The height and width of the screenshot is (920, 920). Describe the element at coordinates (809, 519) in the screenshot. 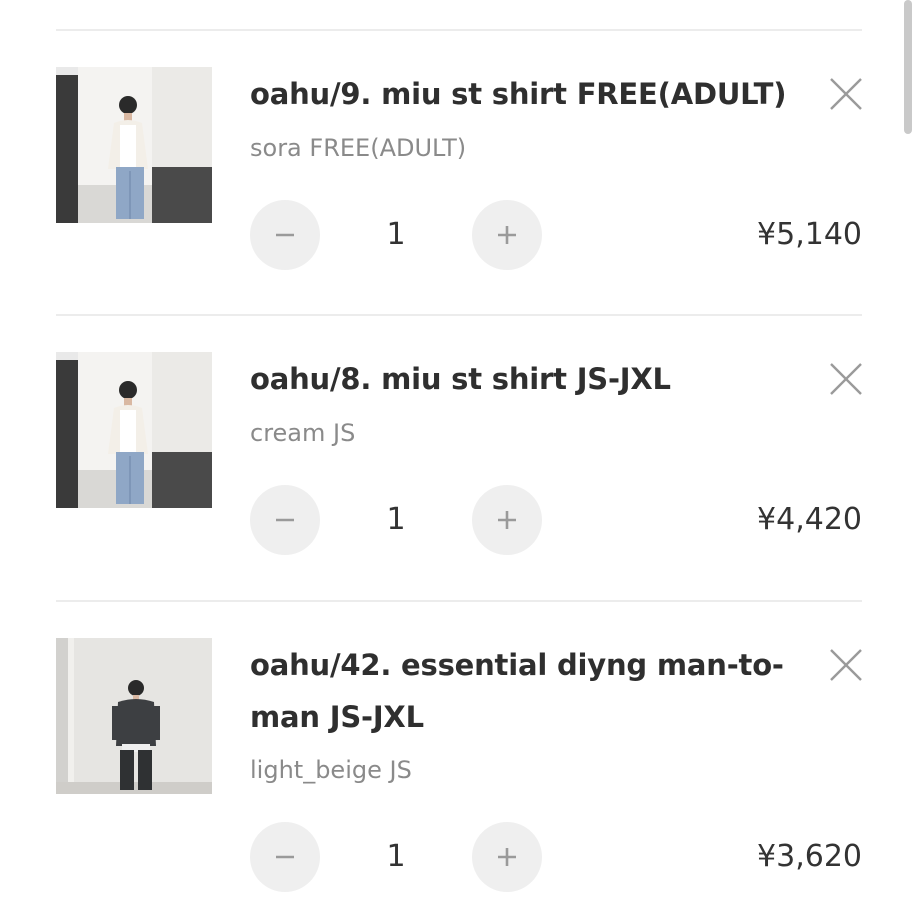

I see `item-price: ¥4,420` at that location.